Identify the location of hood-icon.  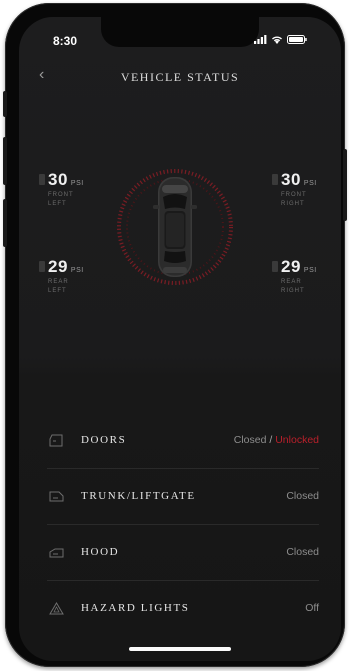
(56, 552).